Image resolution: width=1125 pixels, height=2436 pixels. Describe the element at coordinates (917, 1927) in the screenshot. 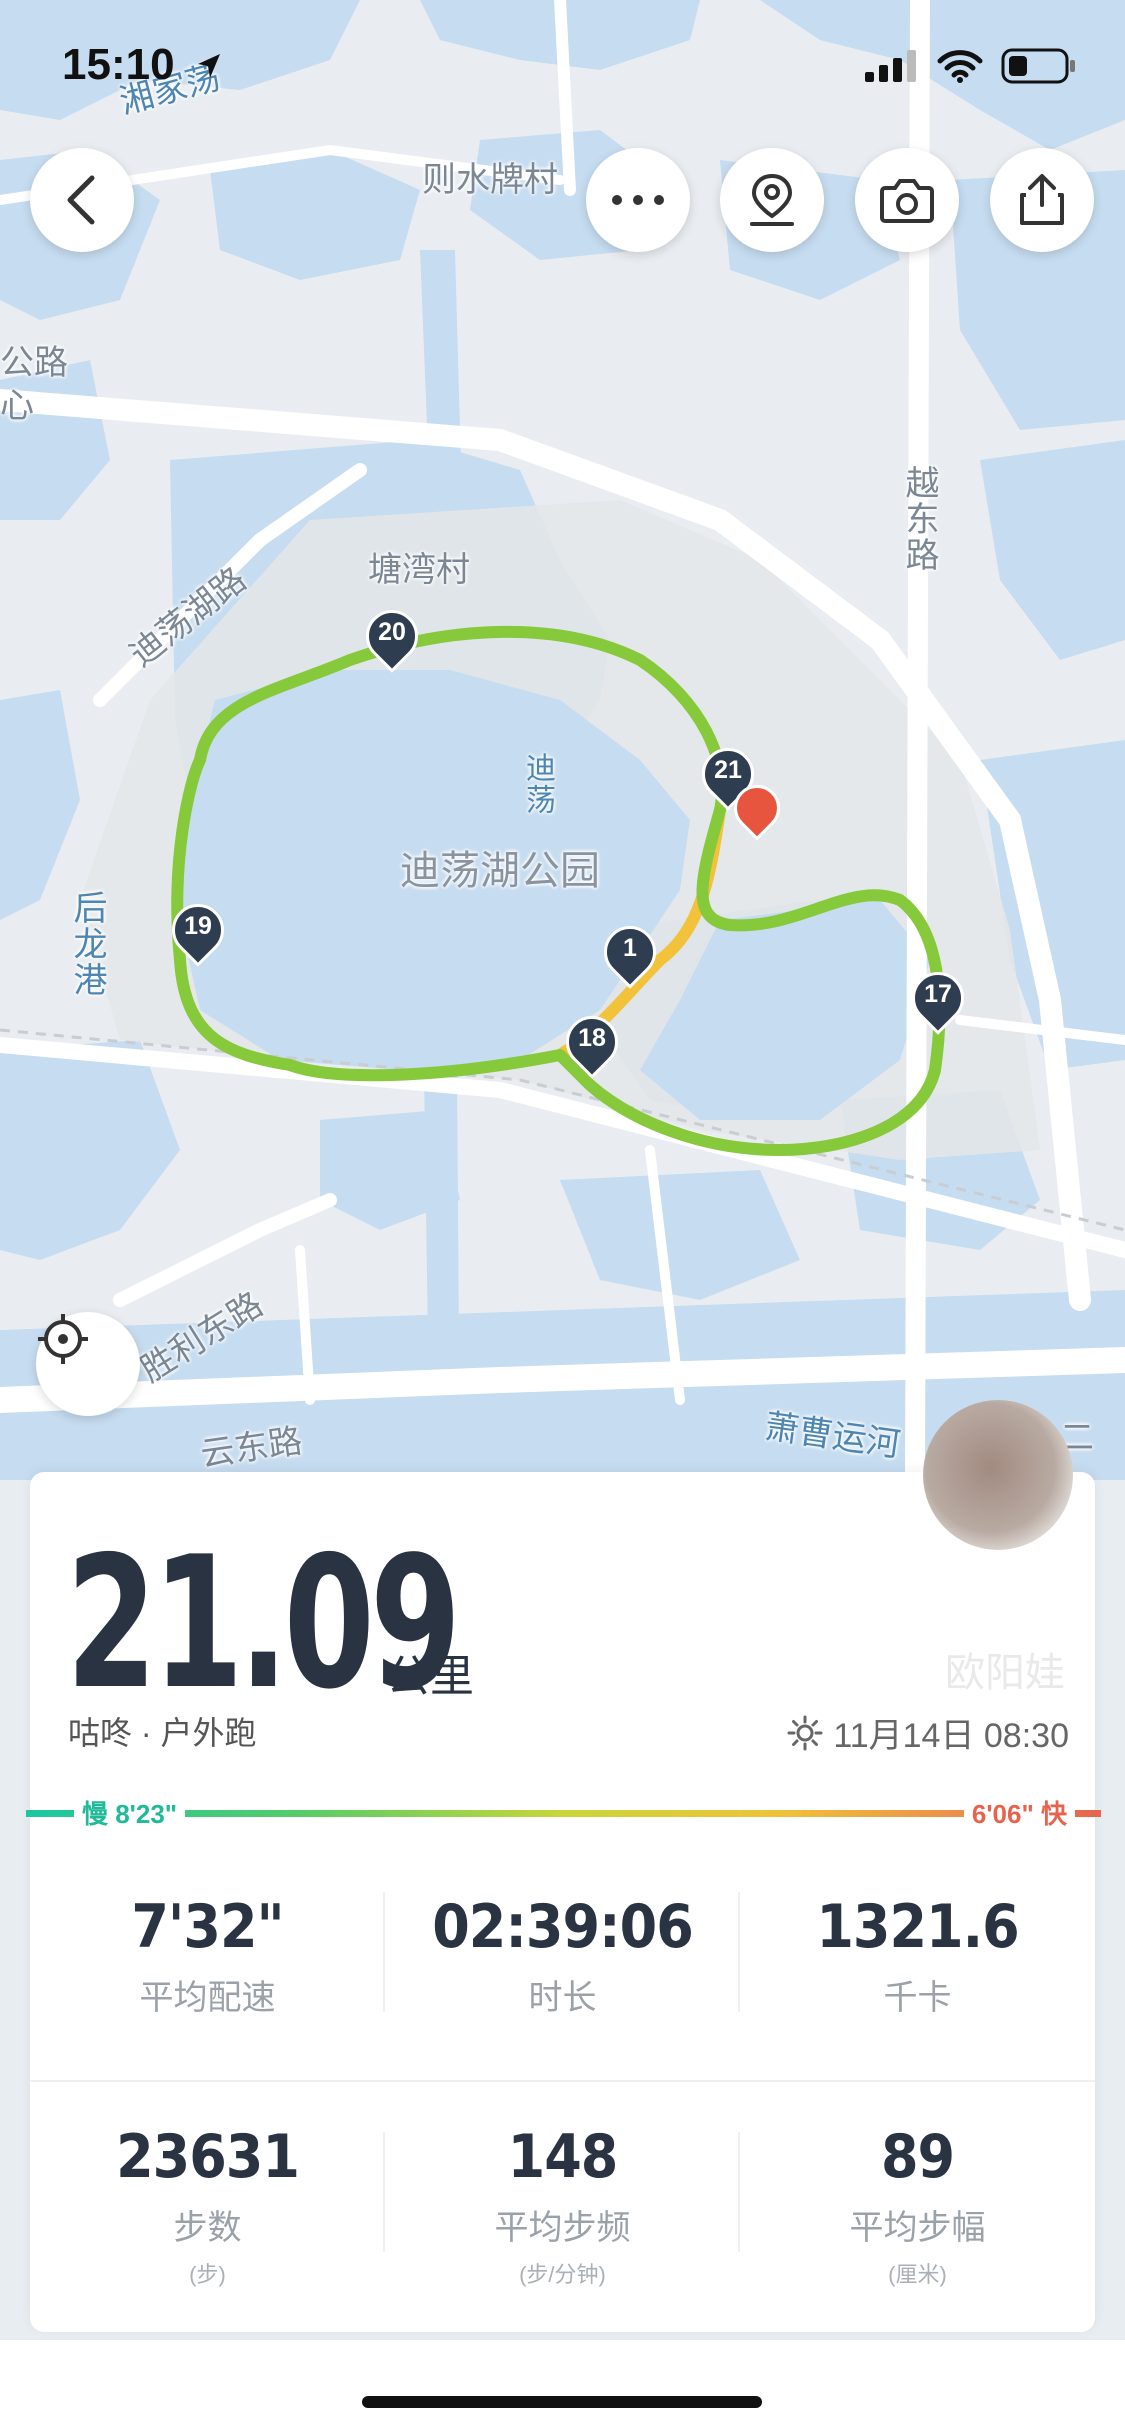

I see `stat-value: 1321.6` at that location.